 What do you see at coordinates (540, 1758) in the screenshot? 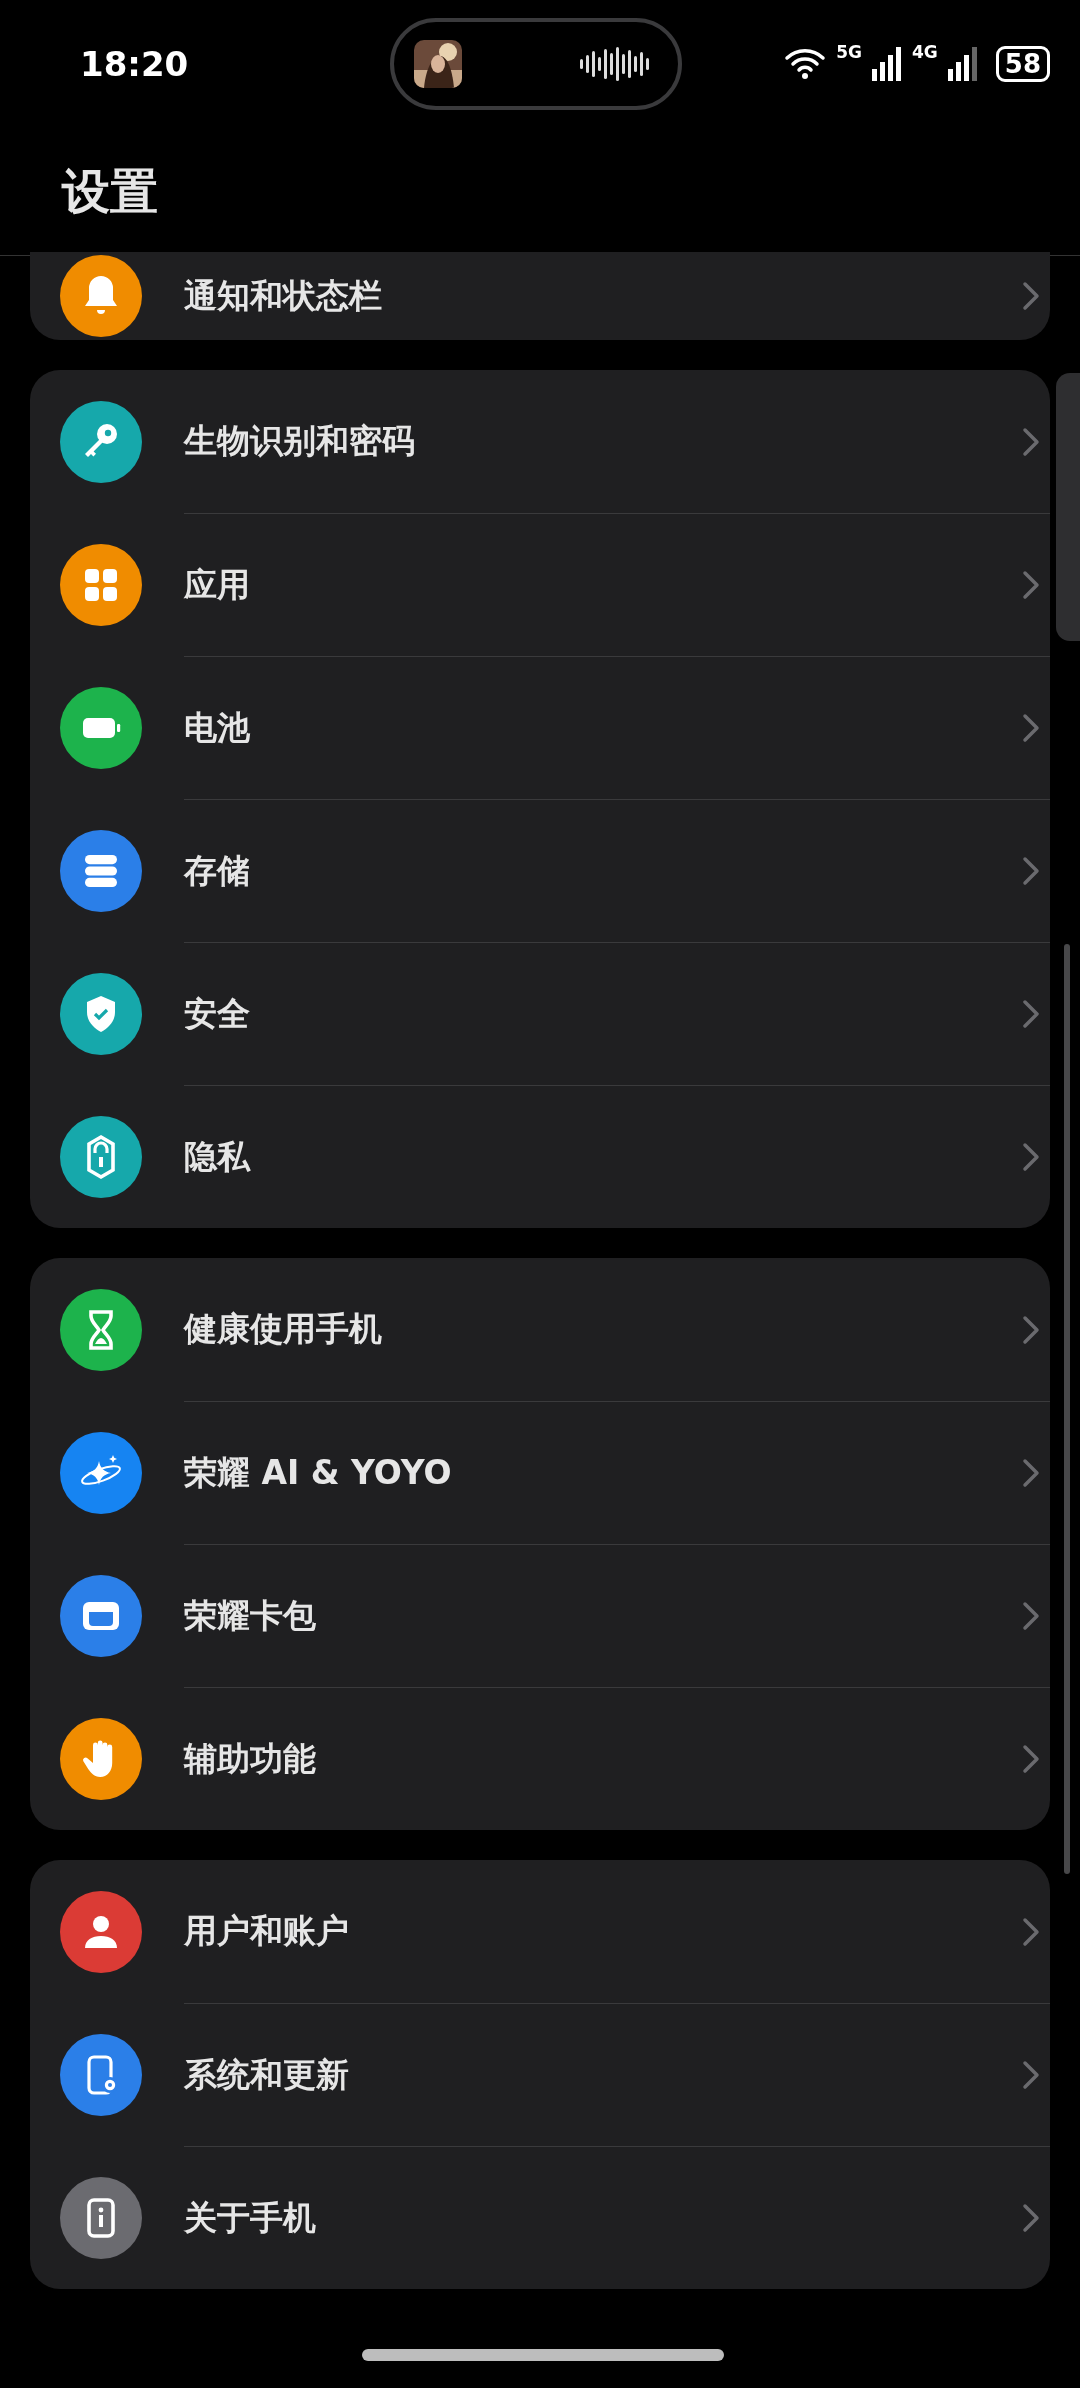
I see `settings-item: 辅助功能` at bounding box center [540, 1758].